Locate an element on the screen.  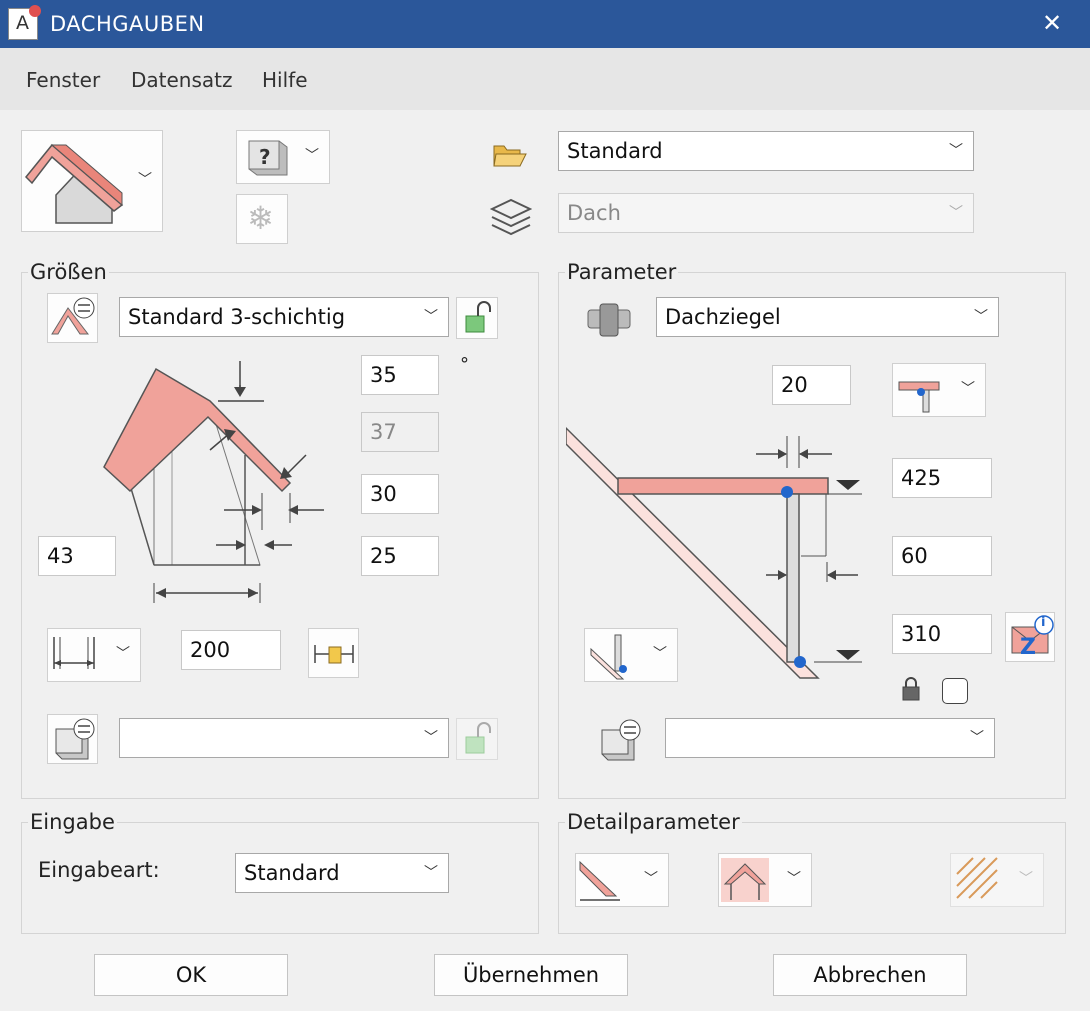
lock-toggle-button is located at coordinates (477, 318).